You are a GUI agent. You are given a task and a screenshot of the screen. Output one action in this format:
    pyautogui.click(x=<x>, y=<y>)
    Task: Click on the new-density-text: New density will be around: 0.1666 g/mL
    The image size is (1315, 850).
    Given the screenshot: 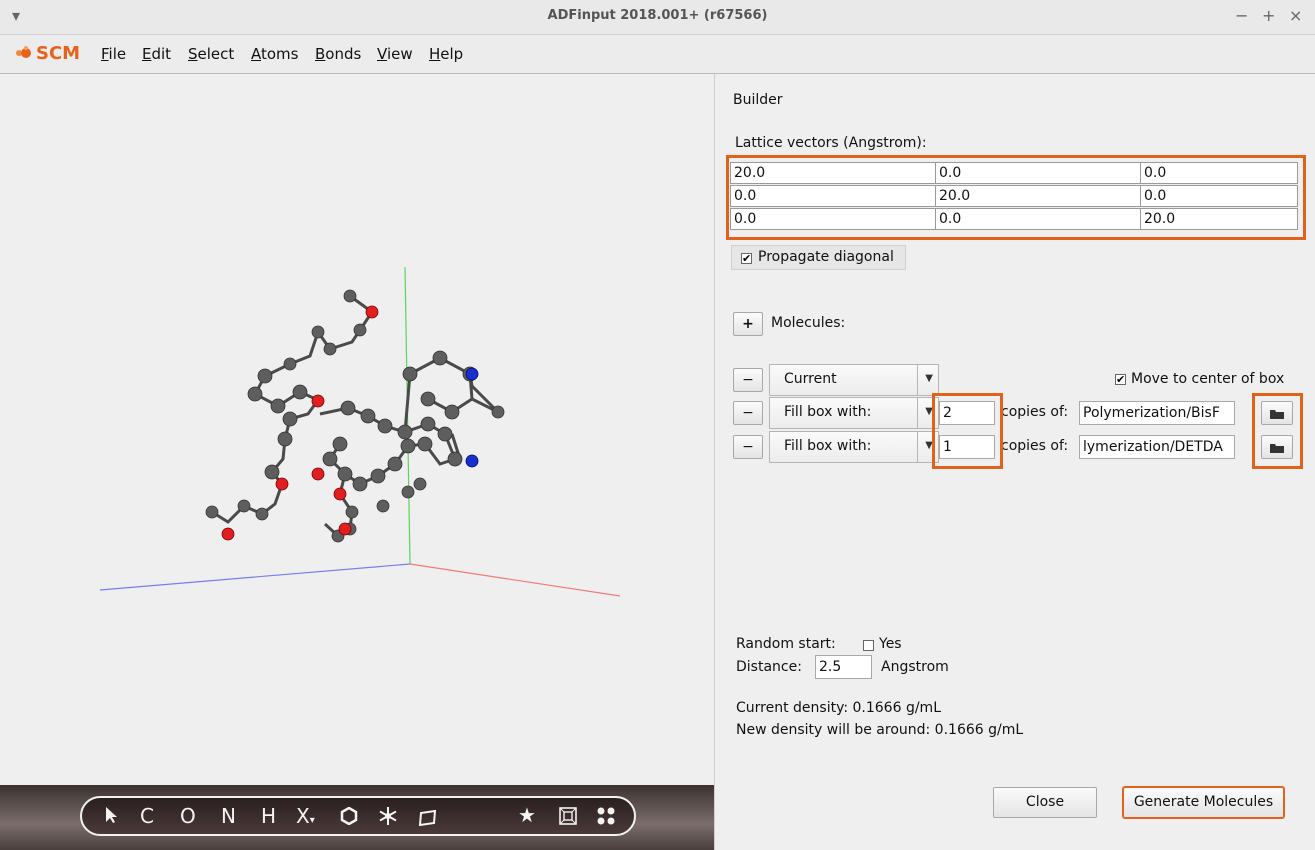 What is the action you would take?
    pyautogui.click(x=880, y=730)
    